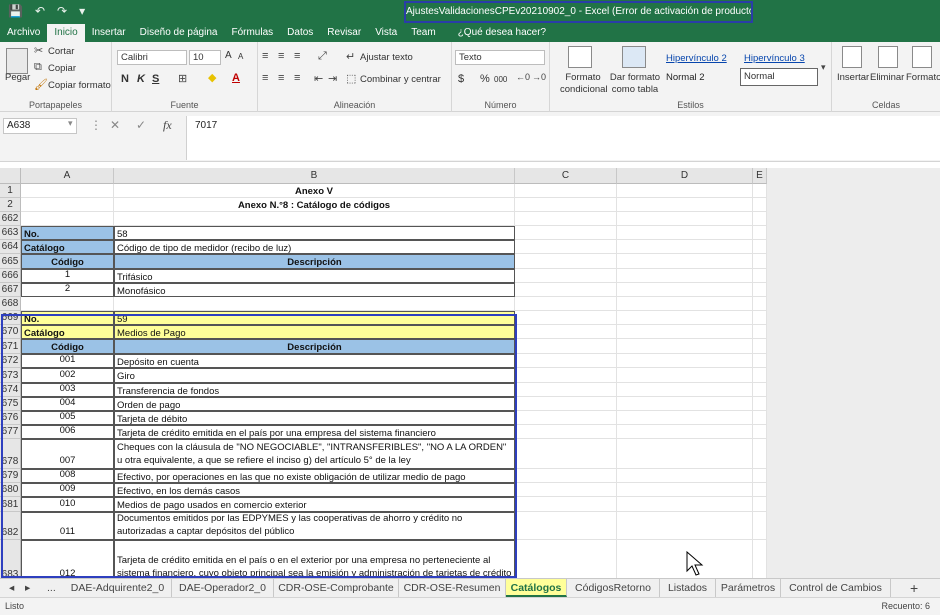  What do you see at coordinates (314, 346) in the screenshot?
I see `cell-b: Descripción` at bounding box center [314, 346].